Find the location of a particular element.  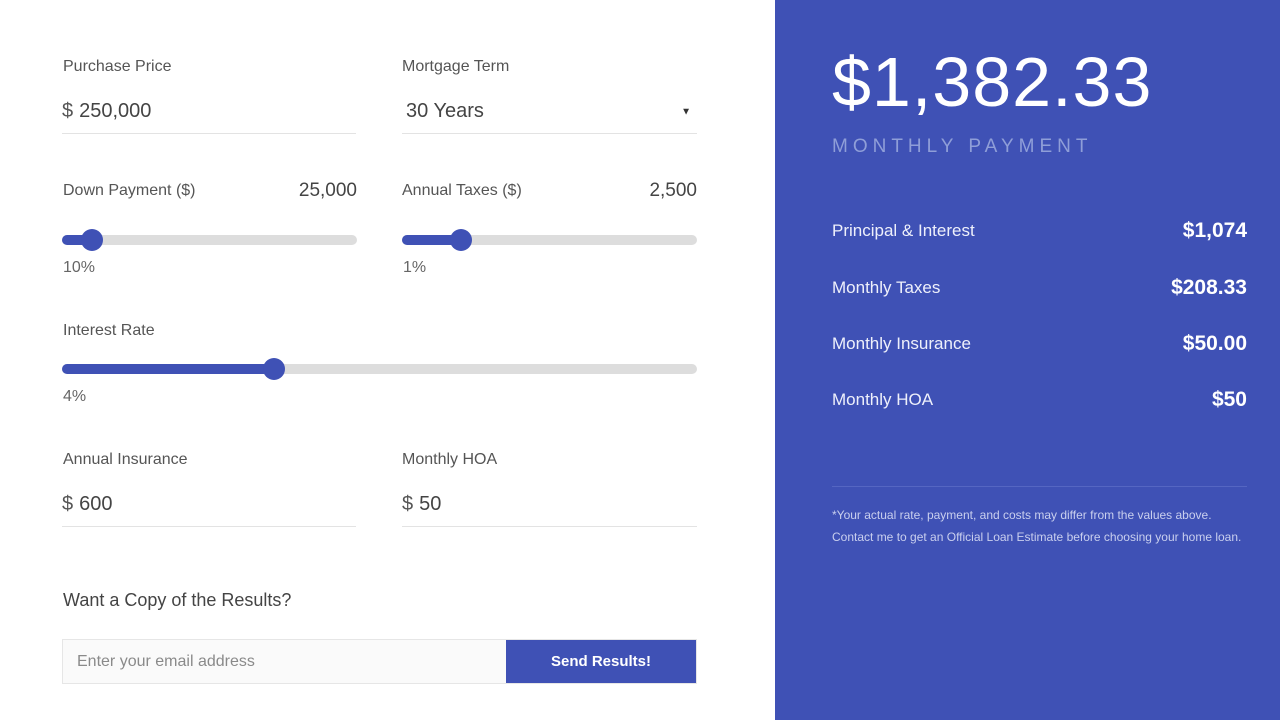

breakdown-value: $50 is located at coordinates (1229, 399).